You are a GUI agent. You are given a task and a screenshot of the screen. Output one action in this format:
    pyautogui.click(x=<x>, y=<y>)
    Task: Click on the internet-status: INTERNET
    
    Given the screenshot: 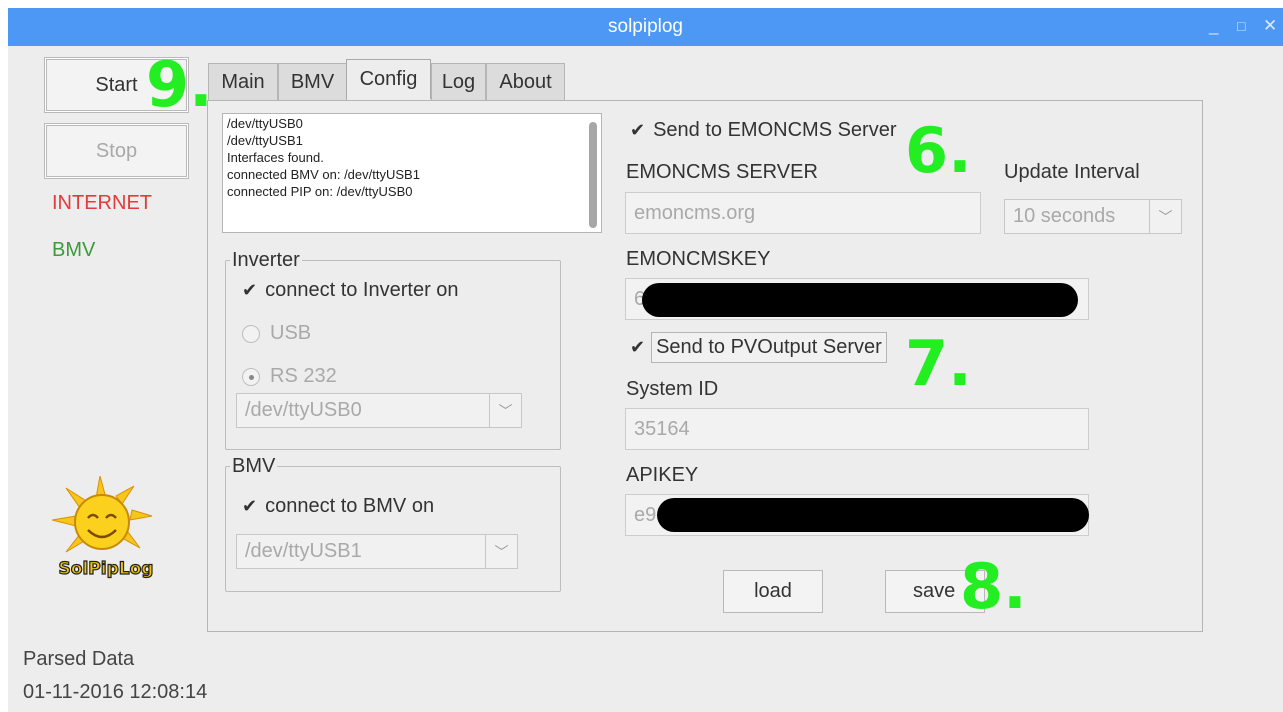 What is the action you would take?
    pyautogui.click(x=102, y=203)
    